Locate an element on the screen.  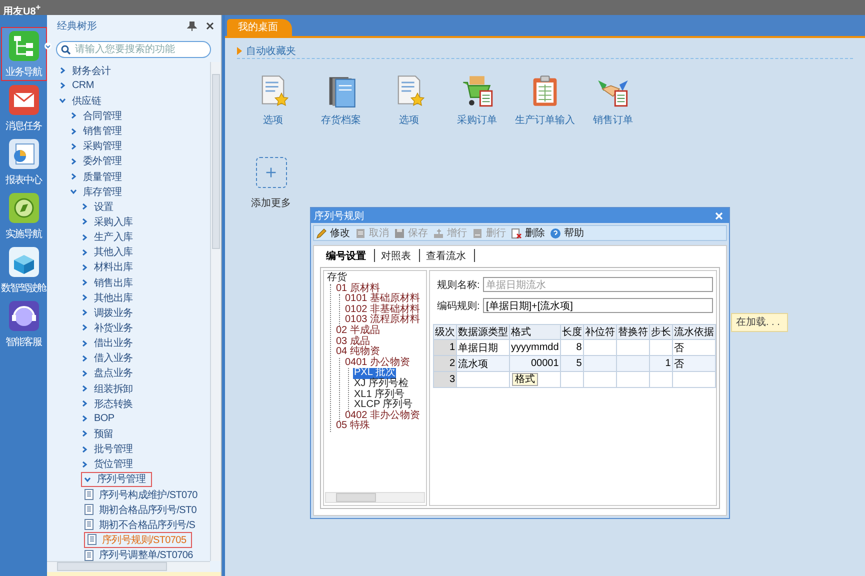
nav-item: 货位管理 is located at coordinates (107, 464).